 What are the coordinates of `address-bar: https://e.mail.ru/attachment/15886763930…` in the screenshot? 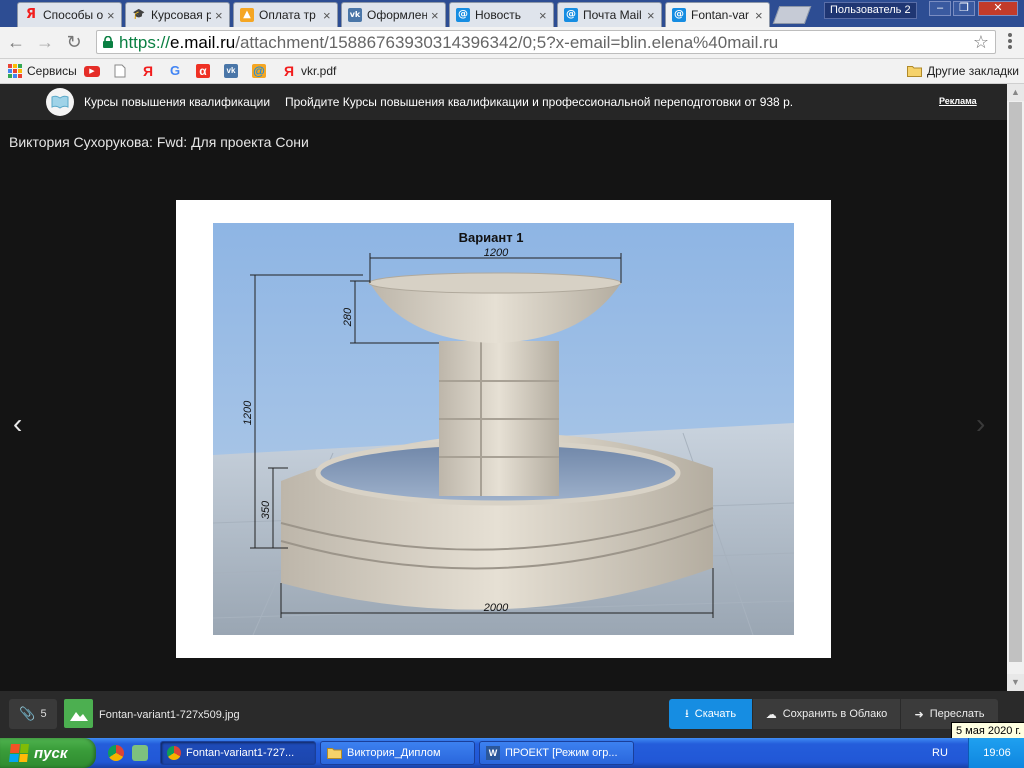 It's located at (546, 42).